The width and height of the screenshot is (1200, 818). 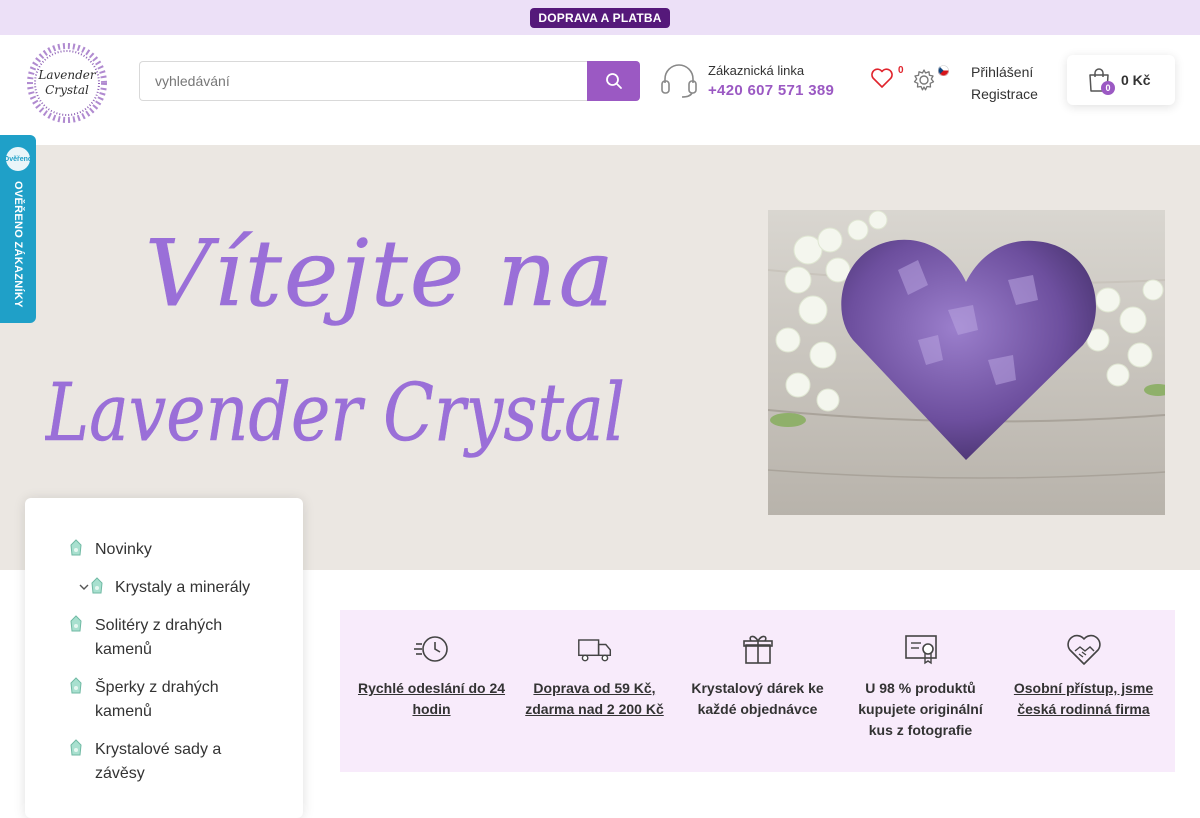 I want to click on top-announcement-bar: DOPRAVA A PLATBA, so click(x=600, y=17).